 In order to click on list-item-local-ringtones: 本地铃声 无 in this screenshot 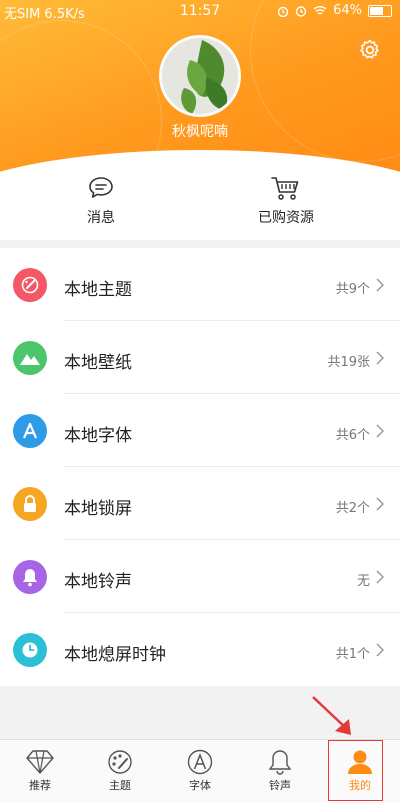, I will do `click(200, 576)`.